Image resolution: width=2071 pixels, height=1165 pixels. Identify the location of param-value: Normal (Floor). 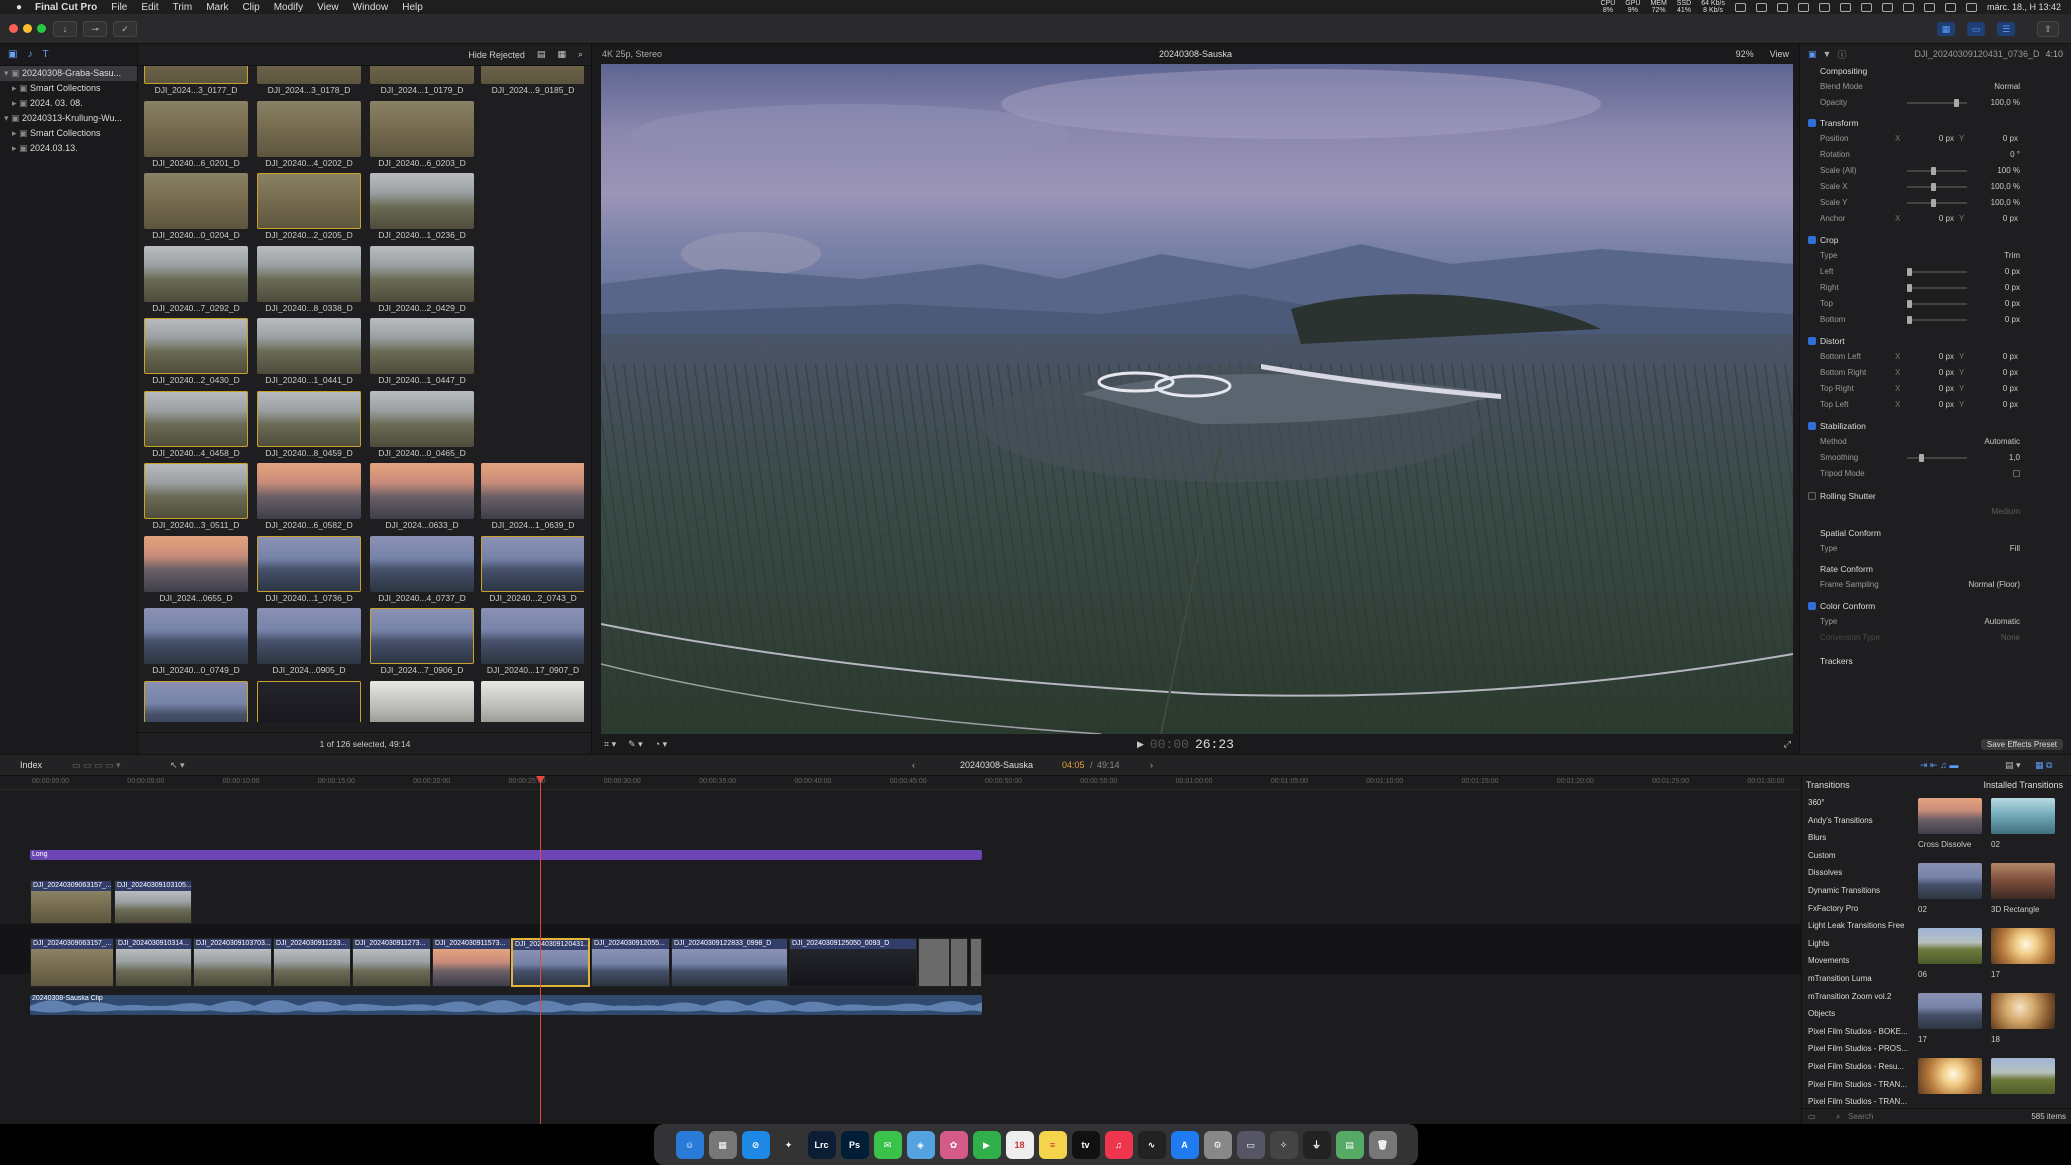
(1994, 585).